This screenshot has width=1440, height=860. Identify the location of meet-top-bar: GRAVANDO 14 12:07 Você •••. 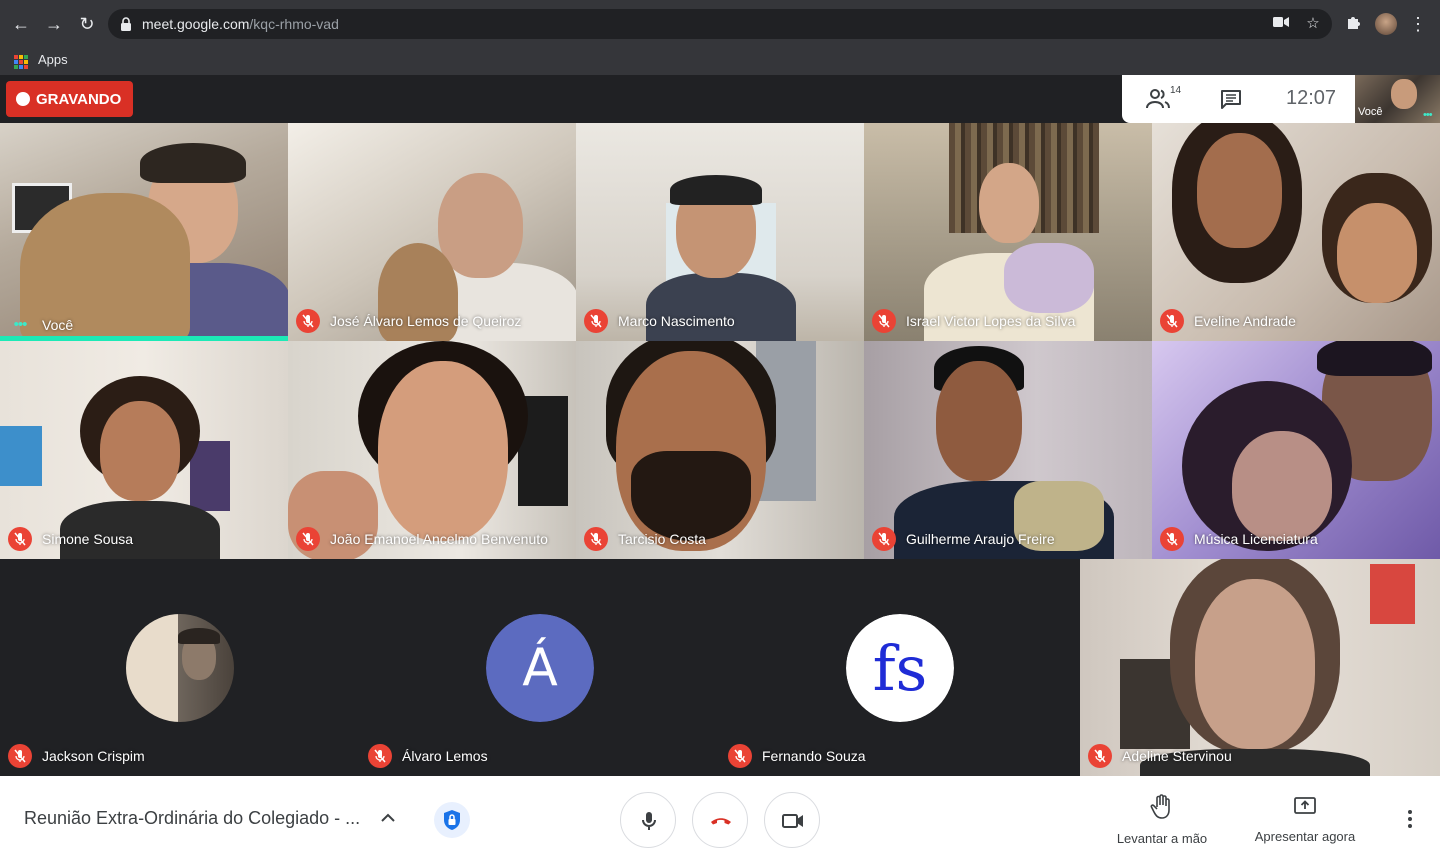
(720, 99).